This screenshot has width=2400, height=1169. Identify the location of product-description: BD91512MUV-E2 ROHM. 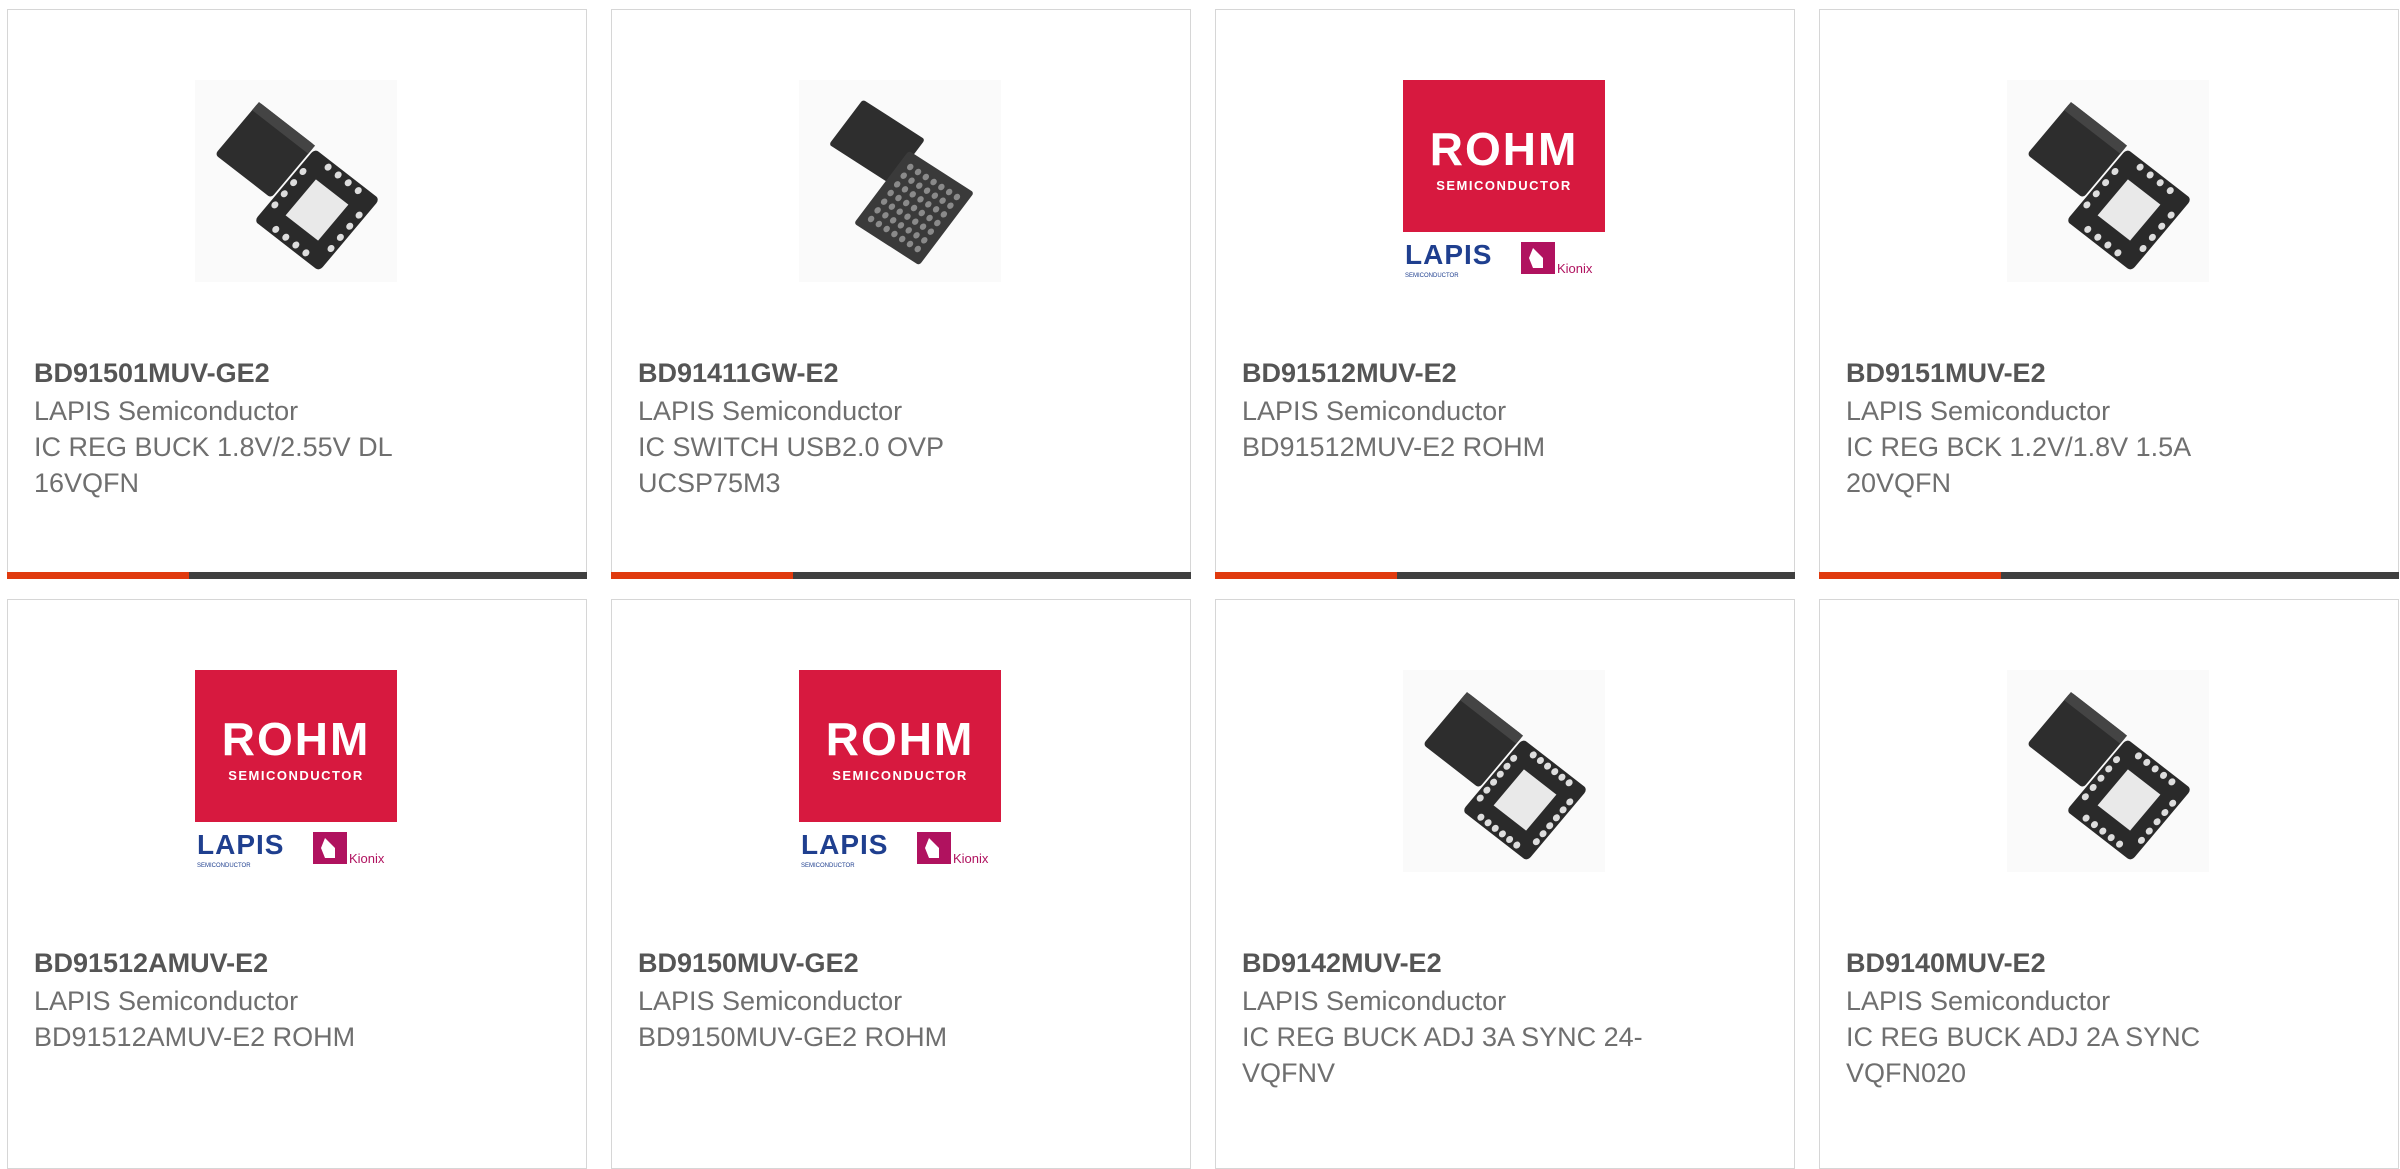
(1394, 447).